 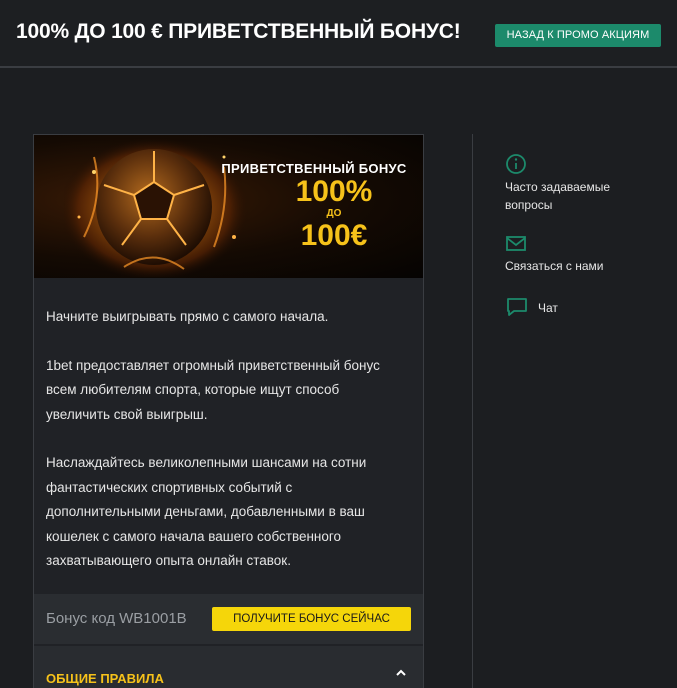 I want to click on sidebar-contact-label: Связаться с нами, so click(x=554, y=266).